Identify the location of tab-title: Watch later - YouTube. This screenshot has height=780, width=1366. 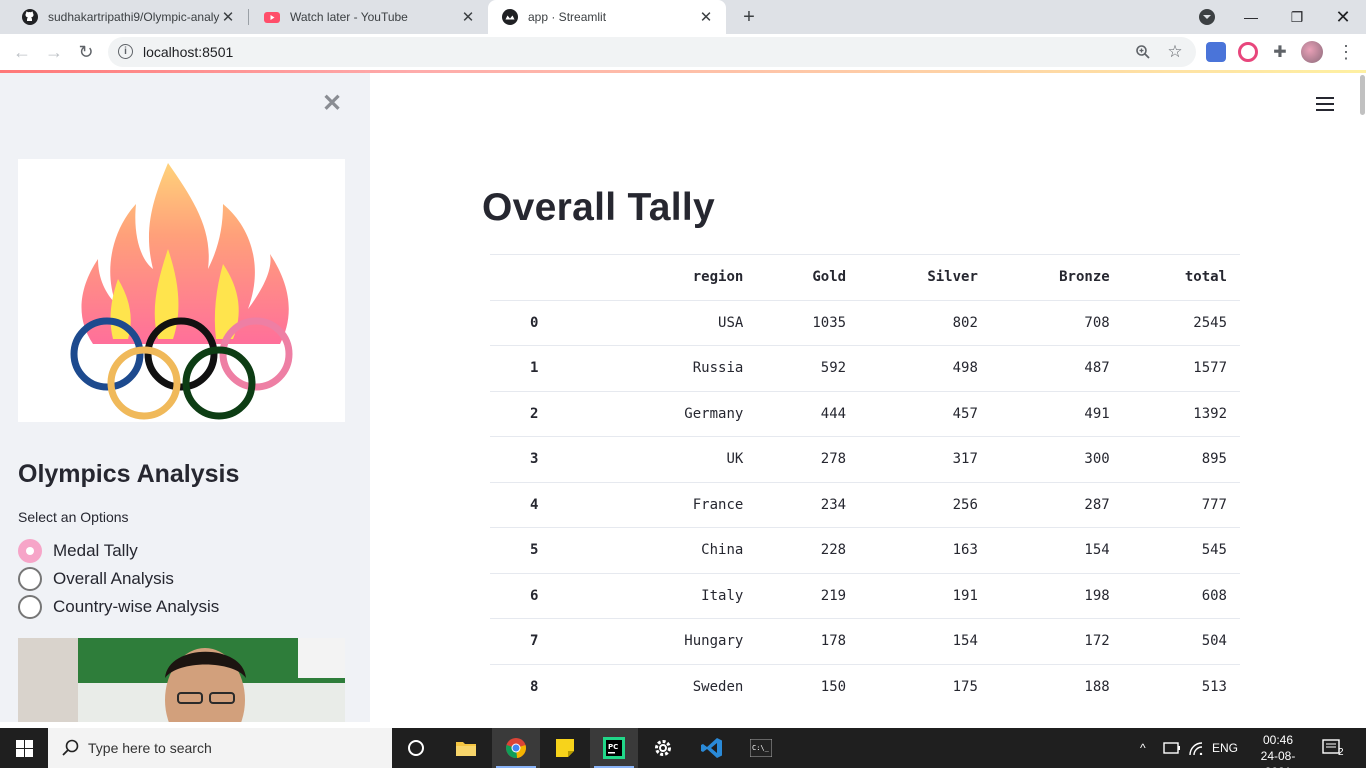
(349, 17).